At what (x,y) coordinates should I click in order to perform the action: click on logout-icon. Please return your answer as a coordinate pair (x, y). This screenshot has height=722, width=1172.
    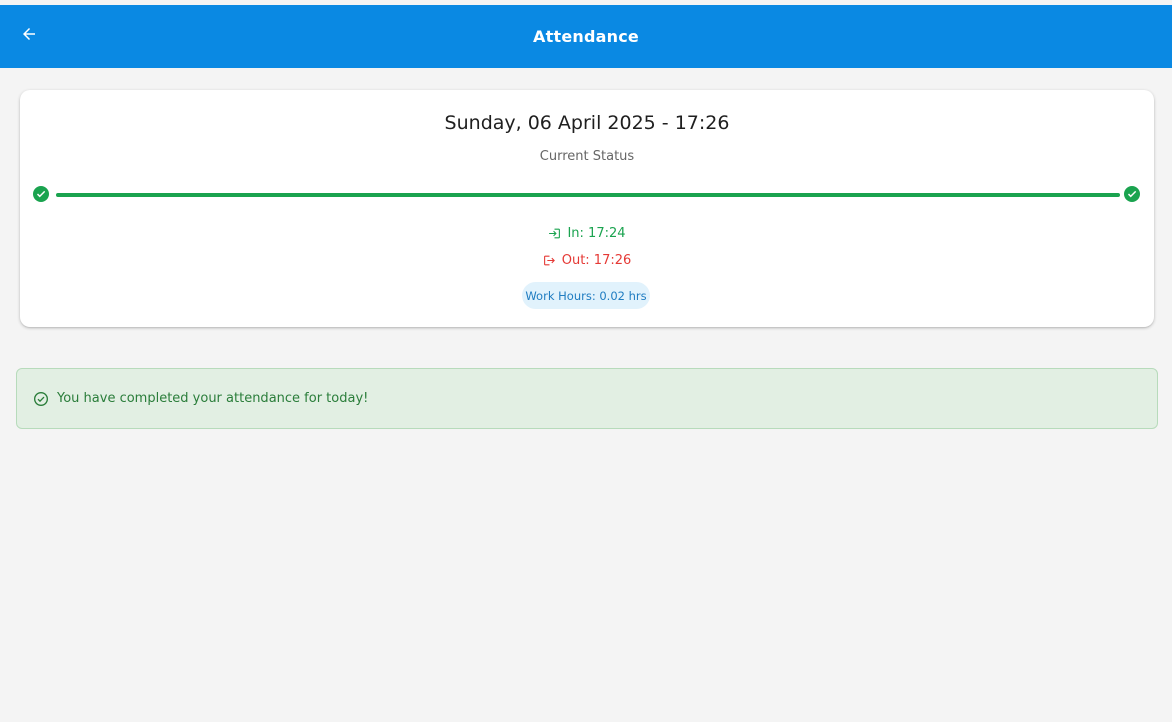
    Looking at the image, I should click on (549, 260).